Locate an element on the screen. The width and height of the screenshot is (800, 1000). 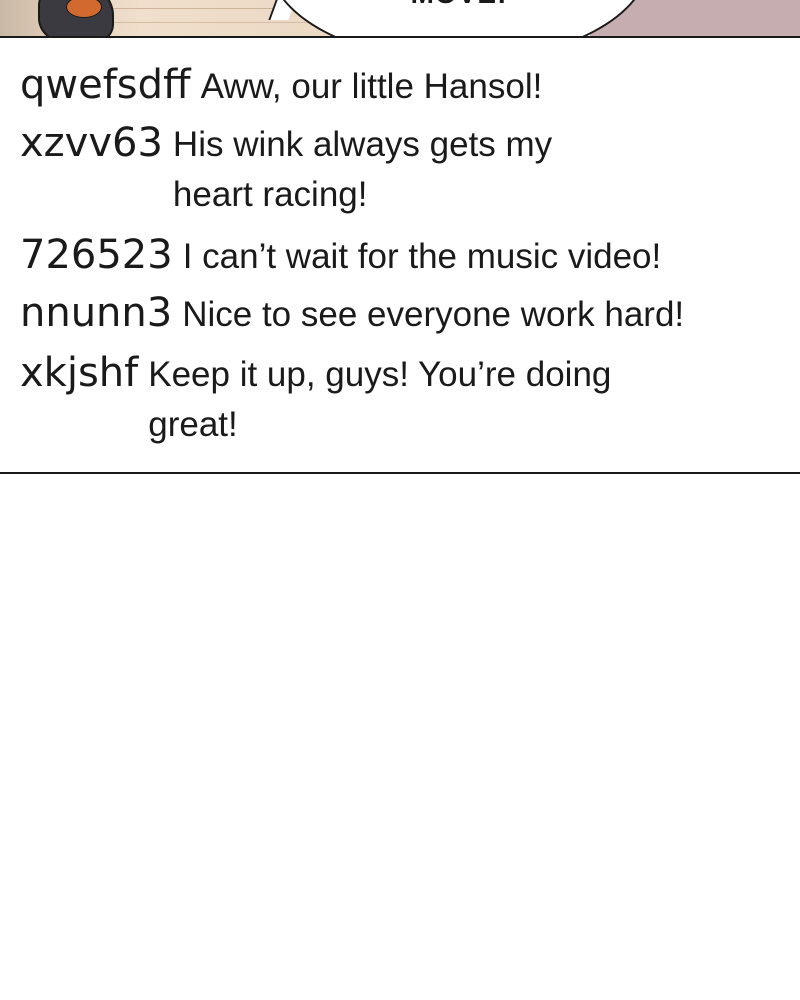
comment-username: xkjshf is located at coordinates (79, 373).